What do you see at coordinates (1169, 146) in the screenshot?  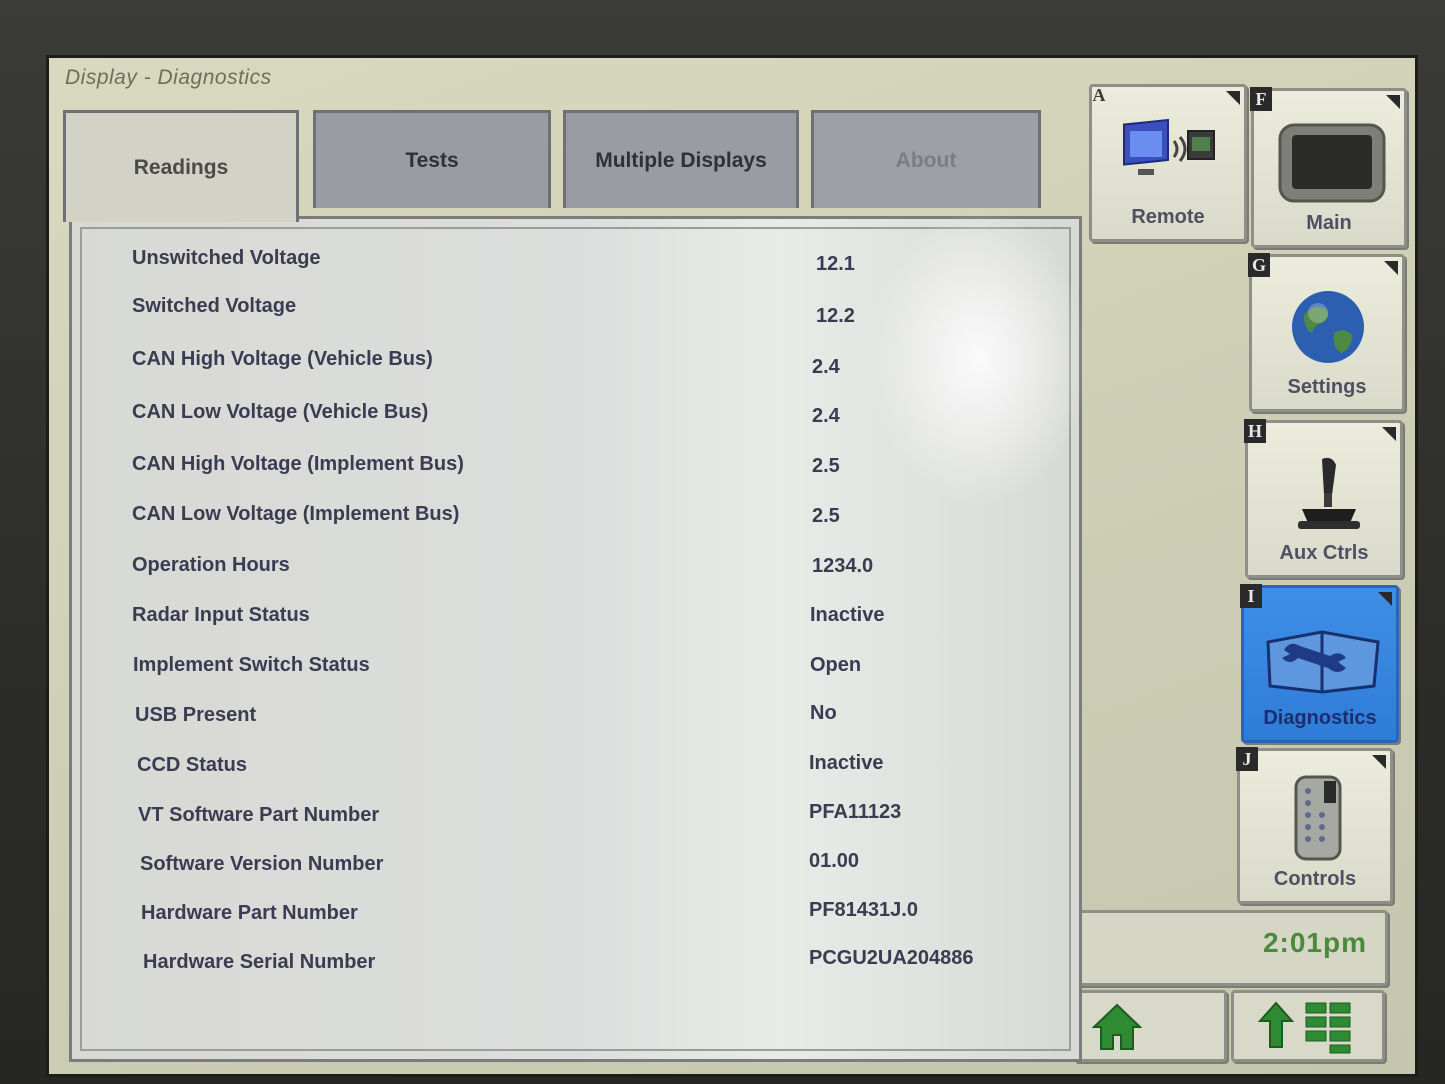 I see `remote-monitor-icon` at bounding box center [1169, 146].